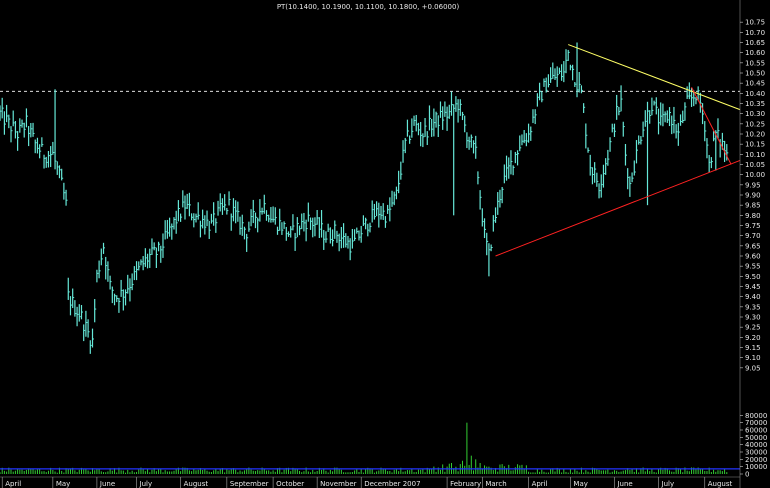 This screenshot has height=488, width=770. Describe the element at coordinates (495, 484) in the screenshot. I see `x-tick-label: March` at that location.